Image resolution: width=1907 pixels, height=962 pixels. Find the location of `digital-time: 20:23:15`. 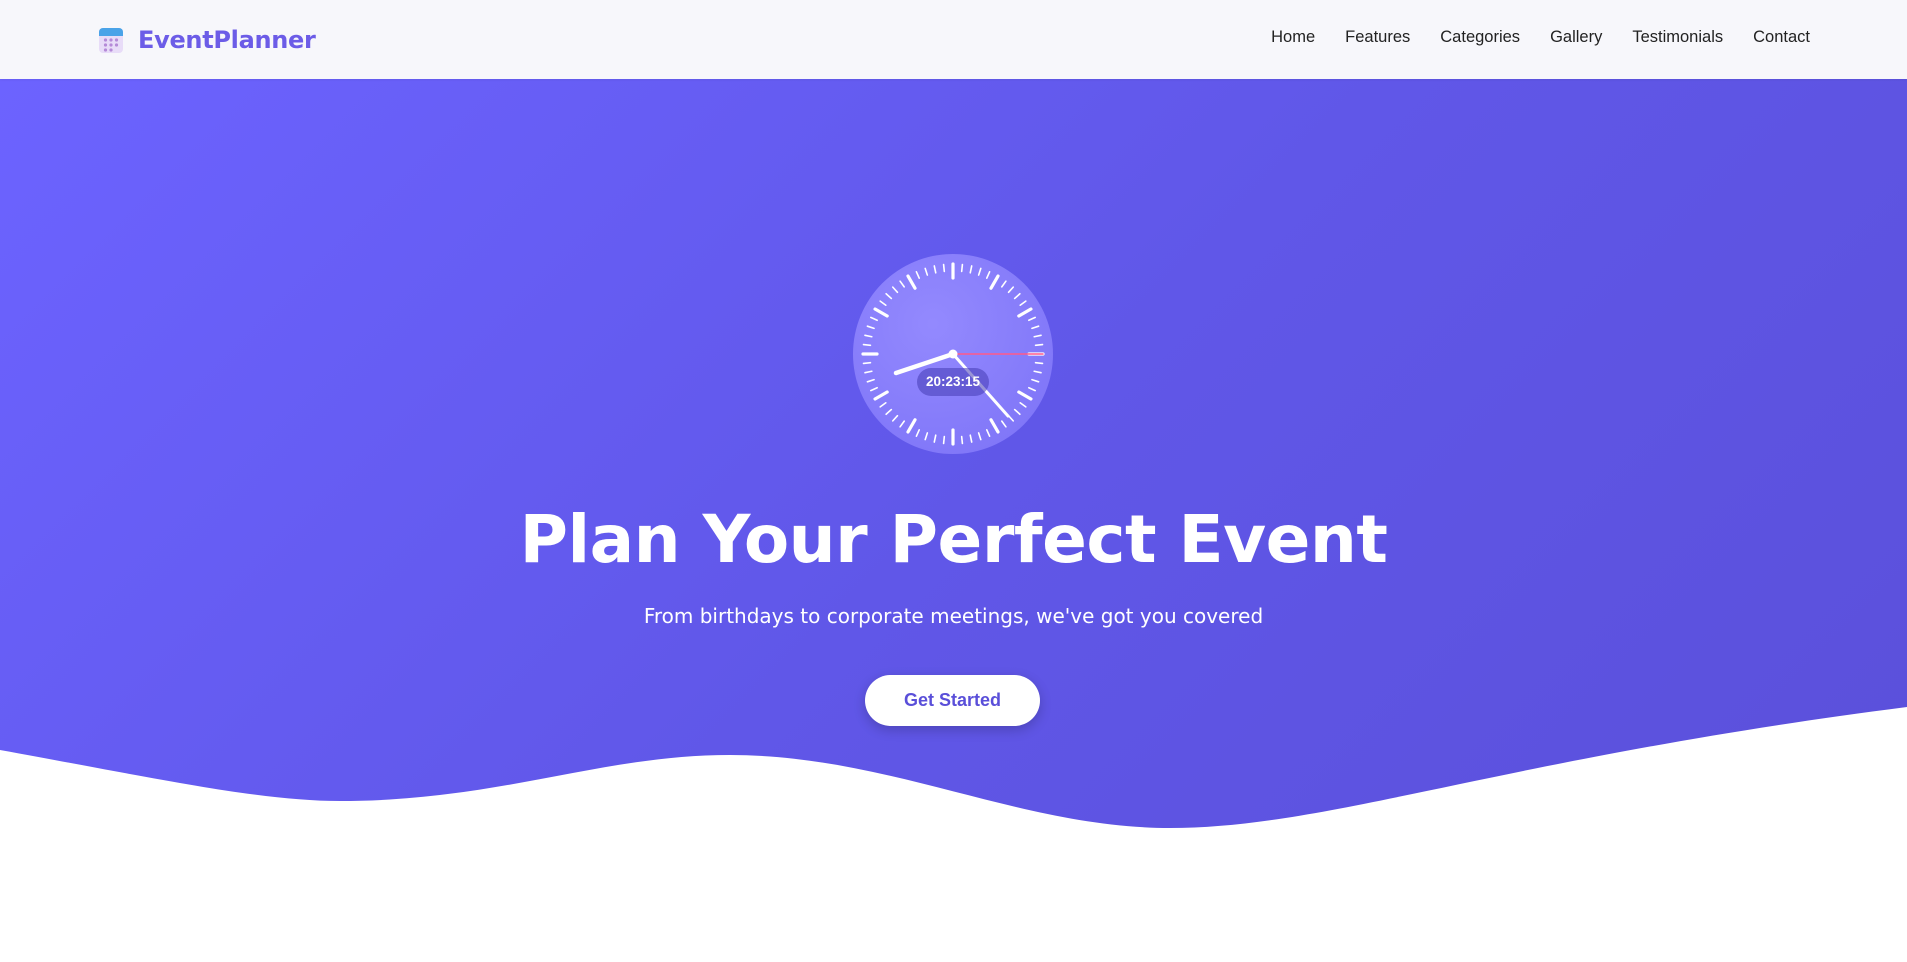

digital-time: 20:23:15 is located at coordinates (953, 382).